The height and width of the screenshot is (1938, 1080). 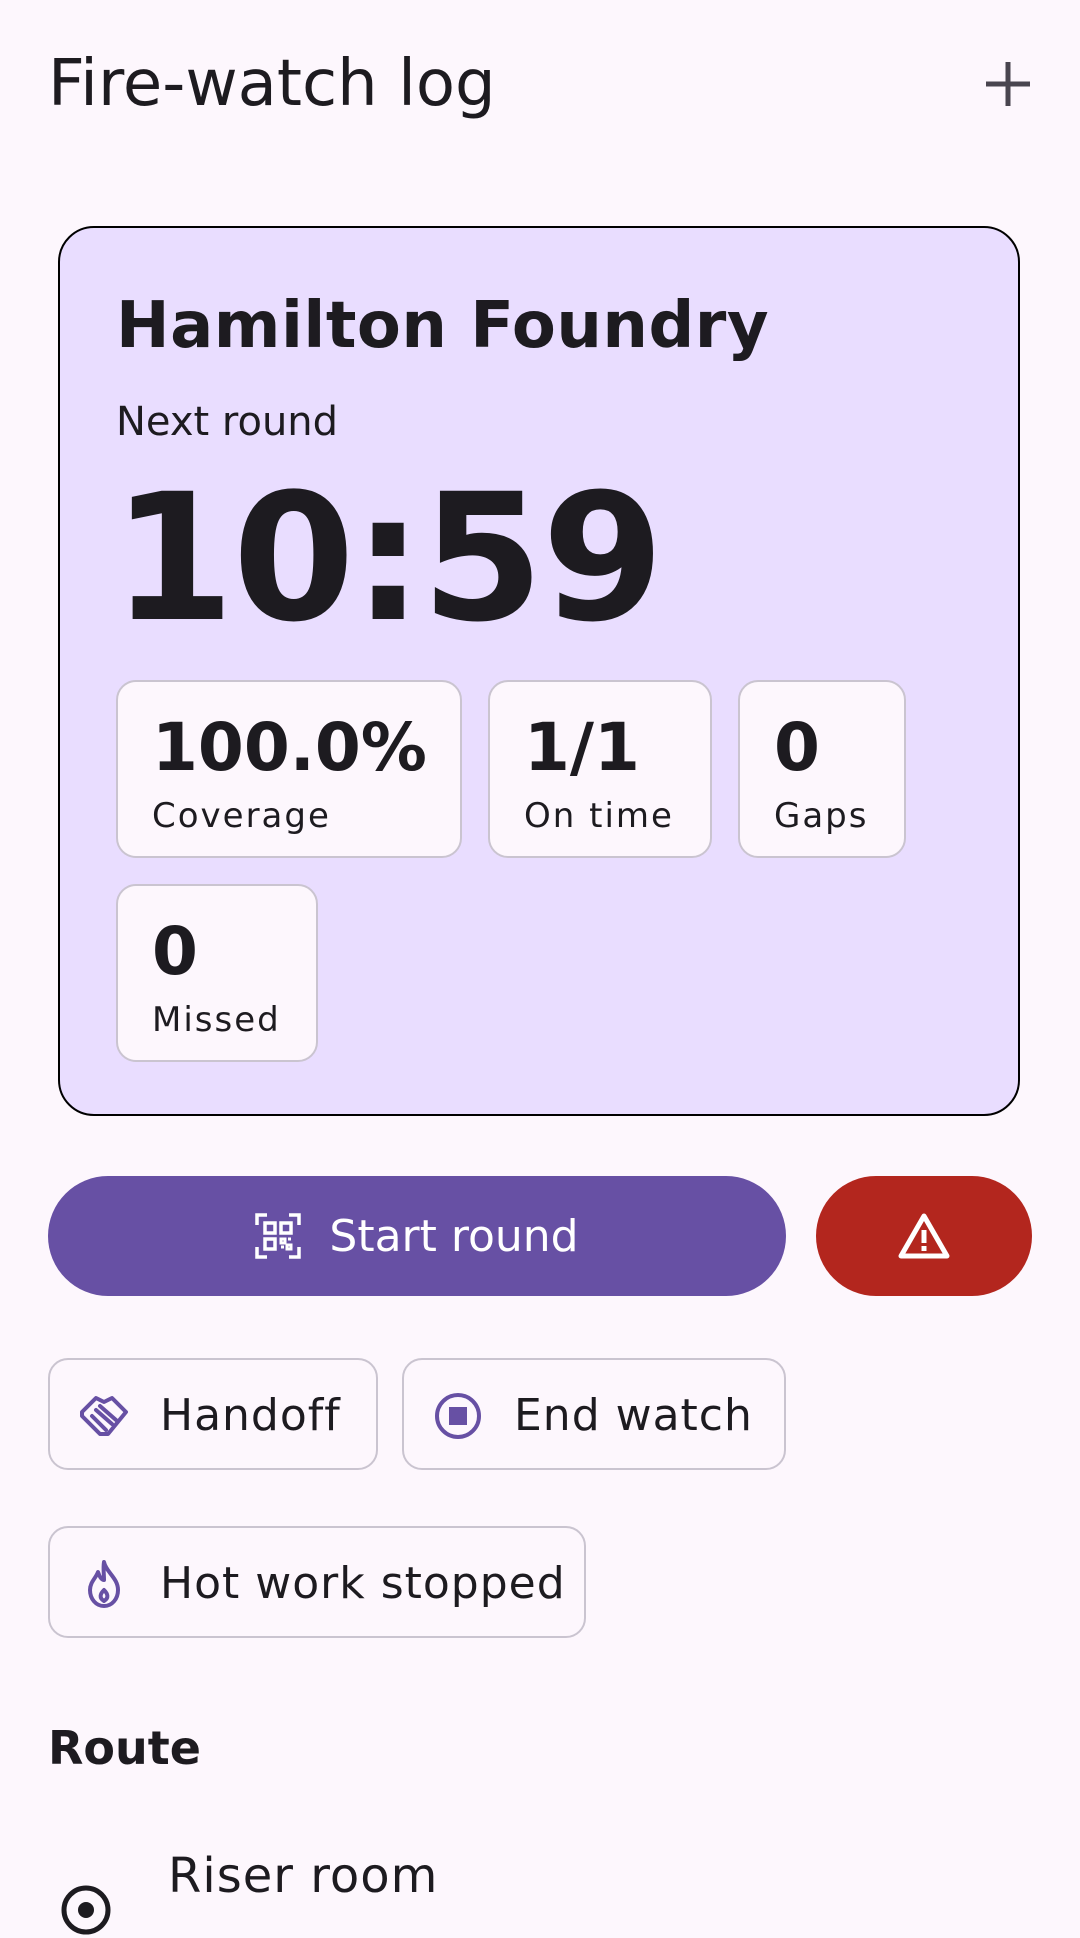 What do you see at coordinates (363, 1583) in the screenshot?
I see `hot-work-stopped-label: Hot work stopped` at bounding box center [363, 1583].